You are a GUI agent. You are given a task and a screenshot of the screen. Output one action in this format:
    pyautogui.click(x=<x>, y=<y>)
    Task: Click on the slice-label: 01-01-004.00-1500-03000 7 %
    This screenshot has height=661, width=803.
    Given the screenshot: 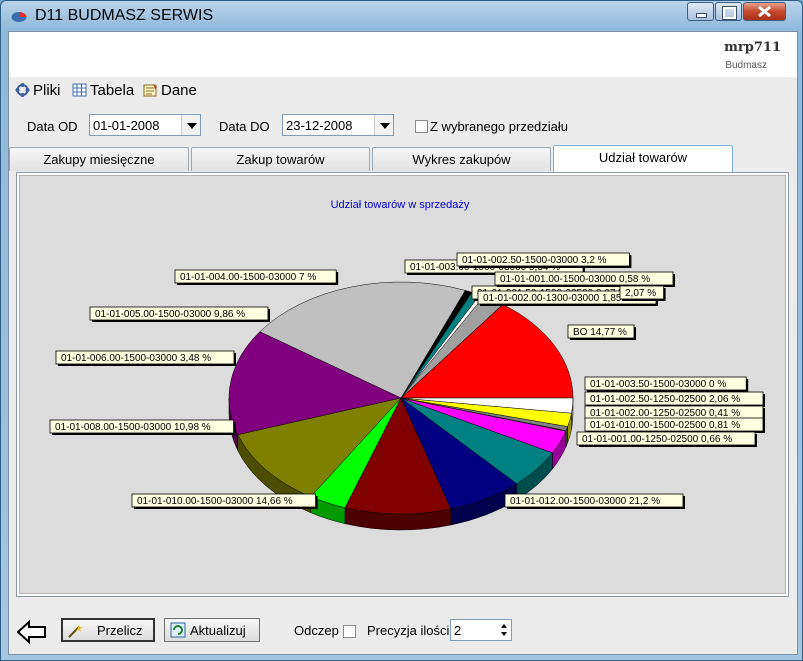 What is the action you would take?
    pyautogui.click(x=256, y=277)
    